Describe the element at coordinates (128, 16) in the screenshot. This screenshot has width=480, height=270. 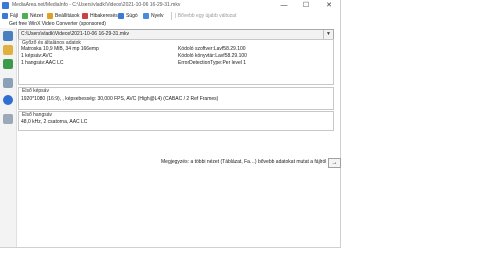
I see `menu-help: Súgó` at that location.